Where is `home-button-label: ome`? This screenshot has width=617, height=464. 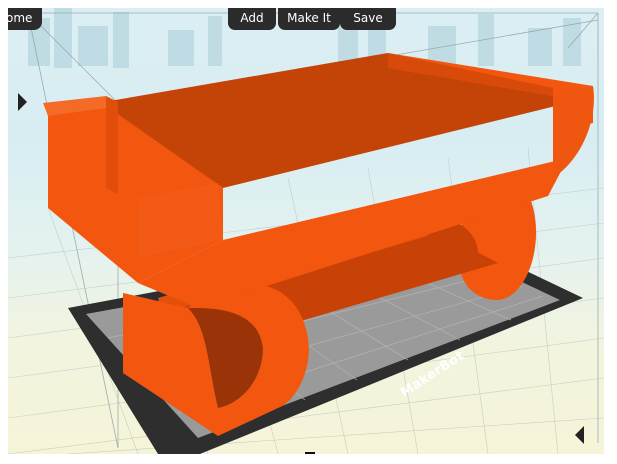
home-button-label: ome is located at coordinates (20, 18).